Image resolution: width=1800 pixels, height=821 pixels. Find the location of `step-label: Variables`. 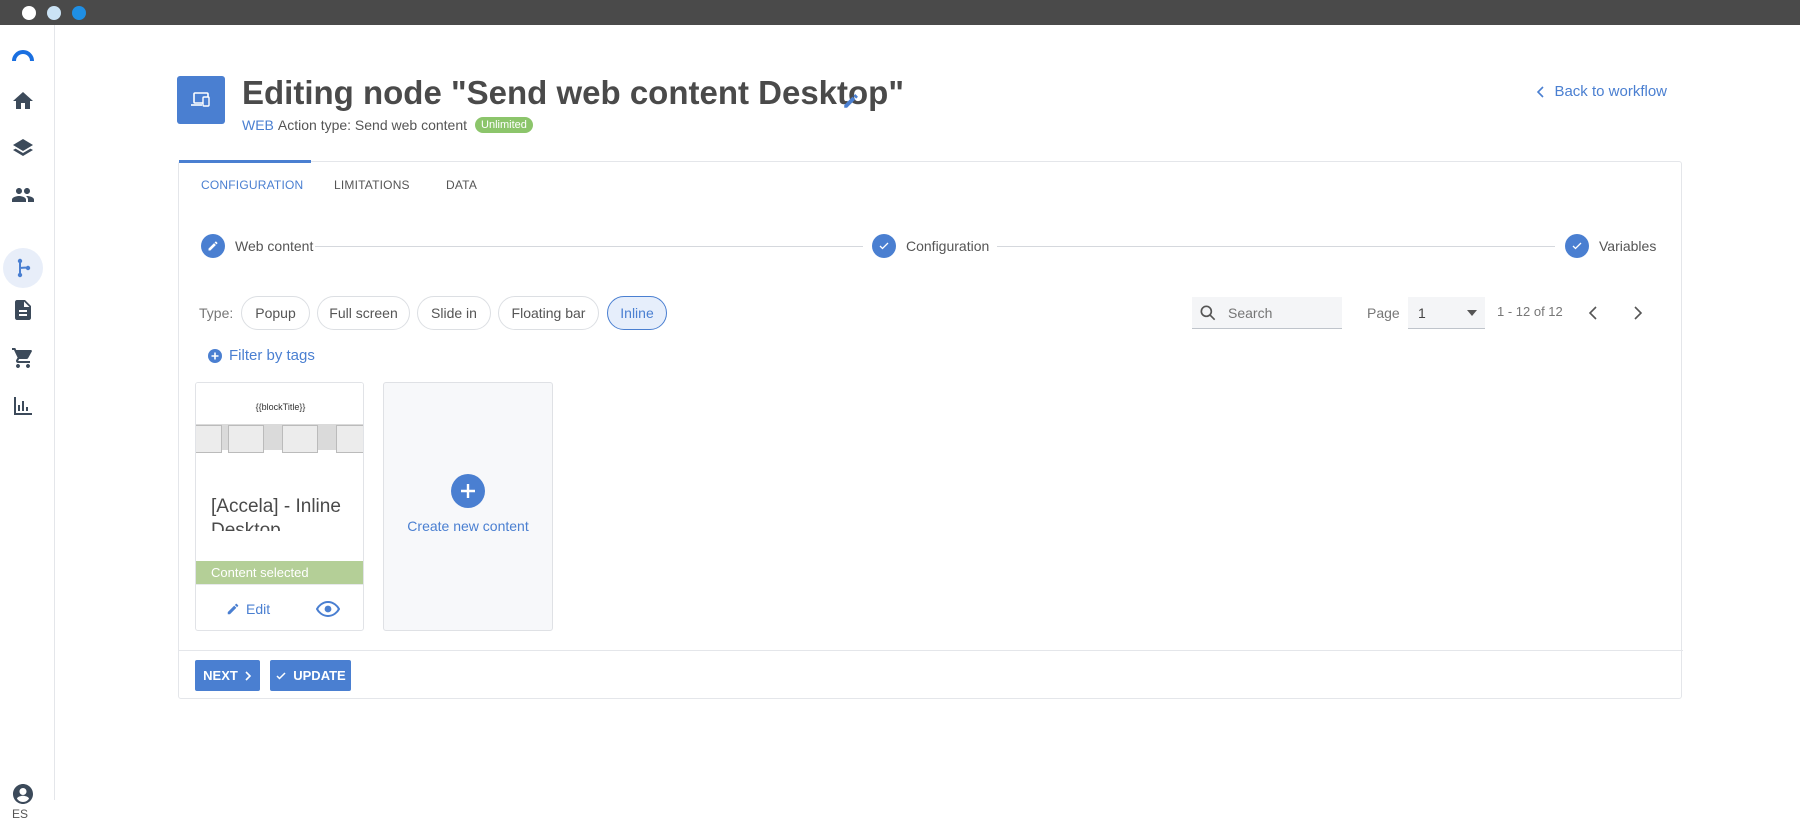

step-label: Variables is located at coordinates (1628, 246).